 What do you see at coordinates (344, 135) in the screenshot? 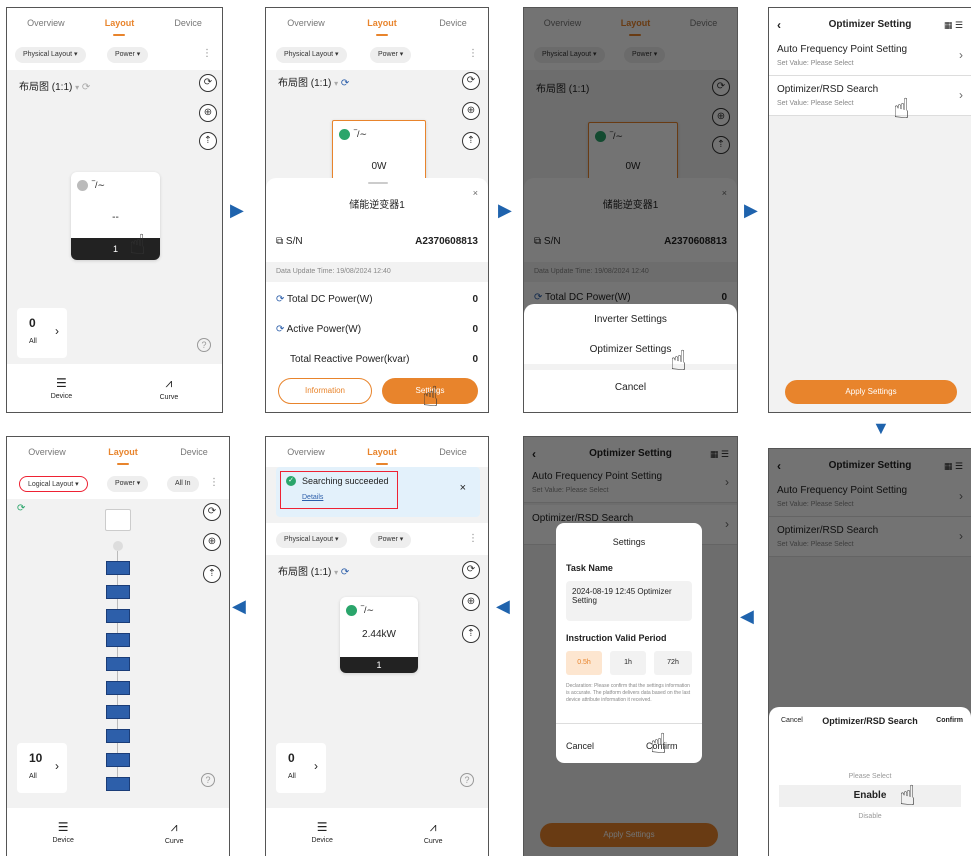
I see `status-dot` at bounding box center [344, 135].